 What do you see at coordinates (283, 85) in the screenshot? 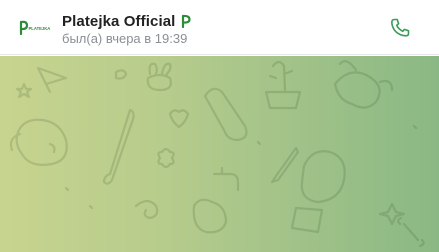
I see `cactus-doodle` at bounding box center [283, 85].